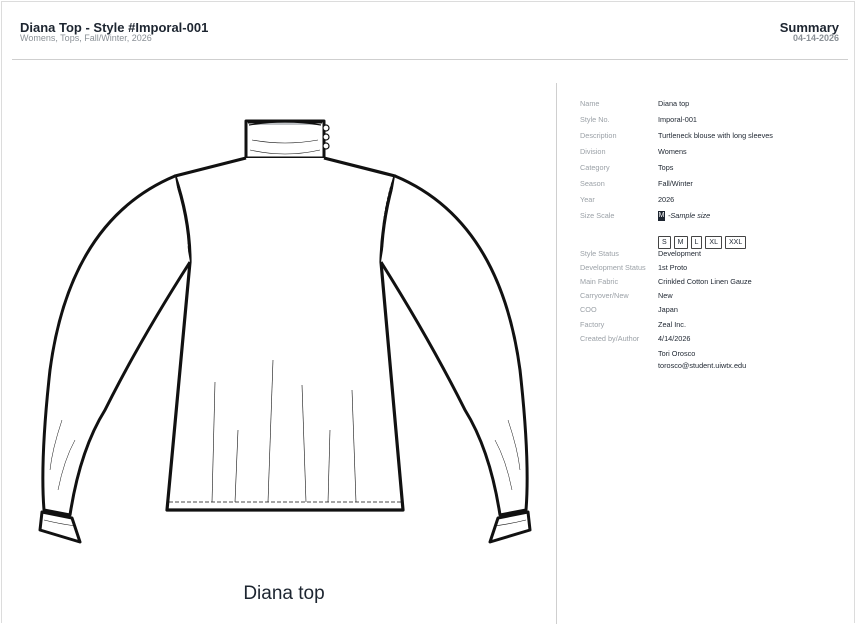  What do you see at coordinates (710, 104) in the screenshot?
I see `spec-row-name: Name Diana top` at bounding box center [710, 104].